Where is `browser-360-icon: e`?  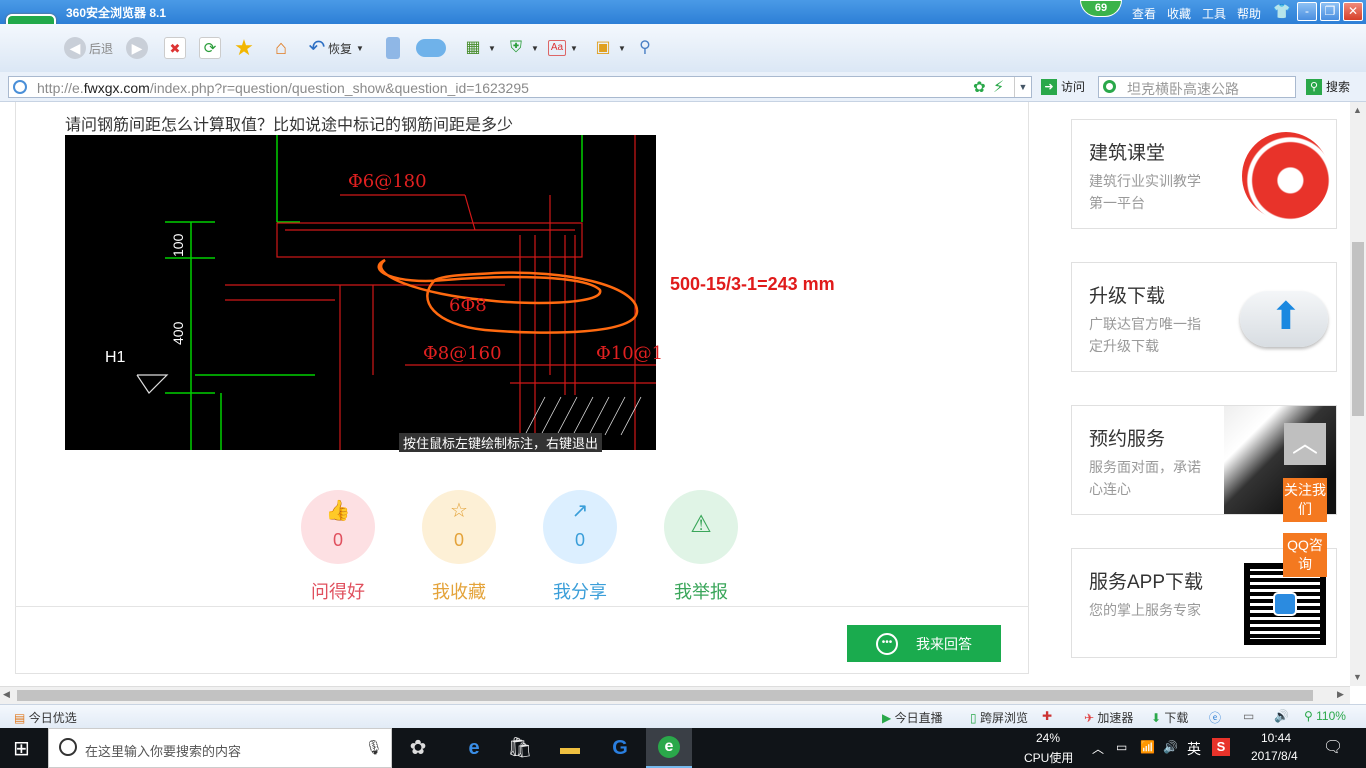 browser-360-icon: e is located at coordinates (669, 747).